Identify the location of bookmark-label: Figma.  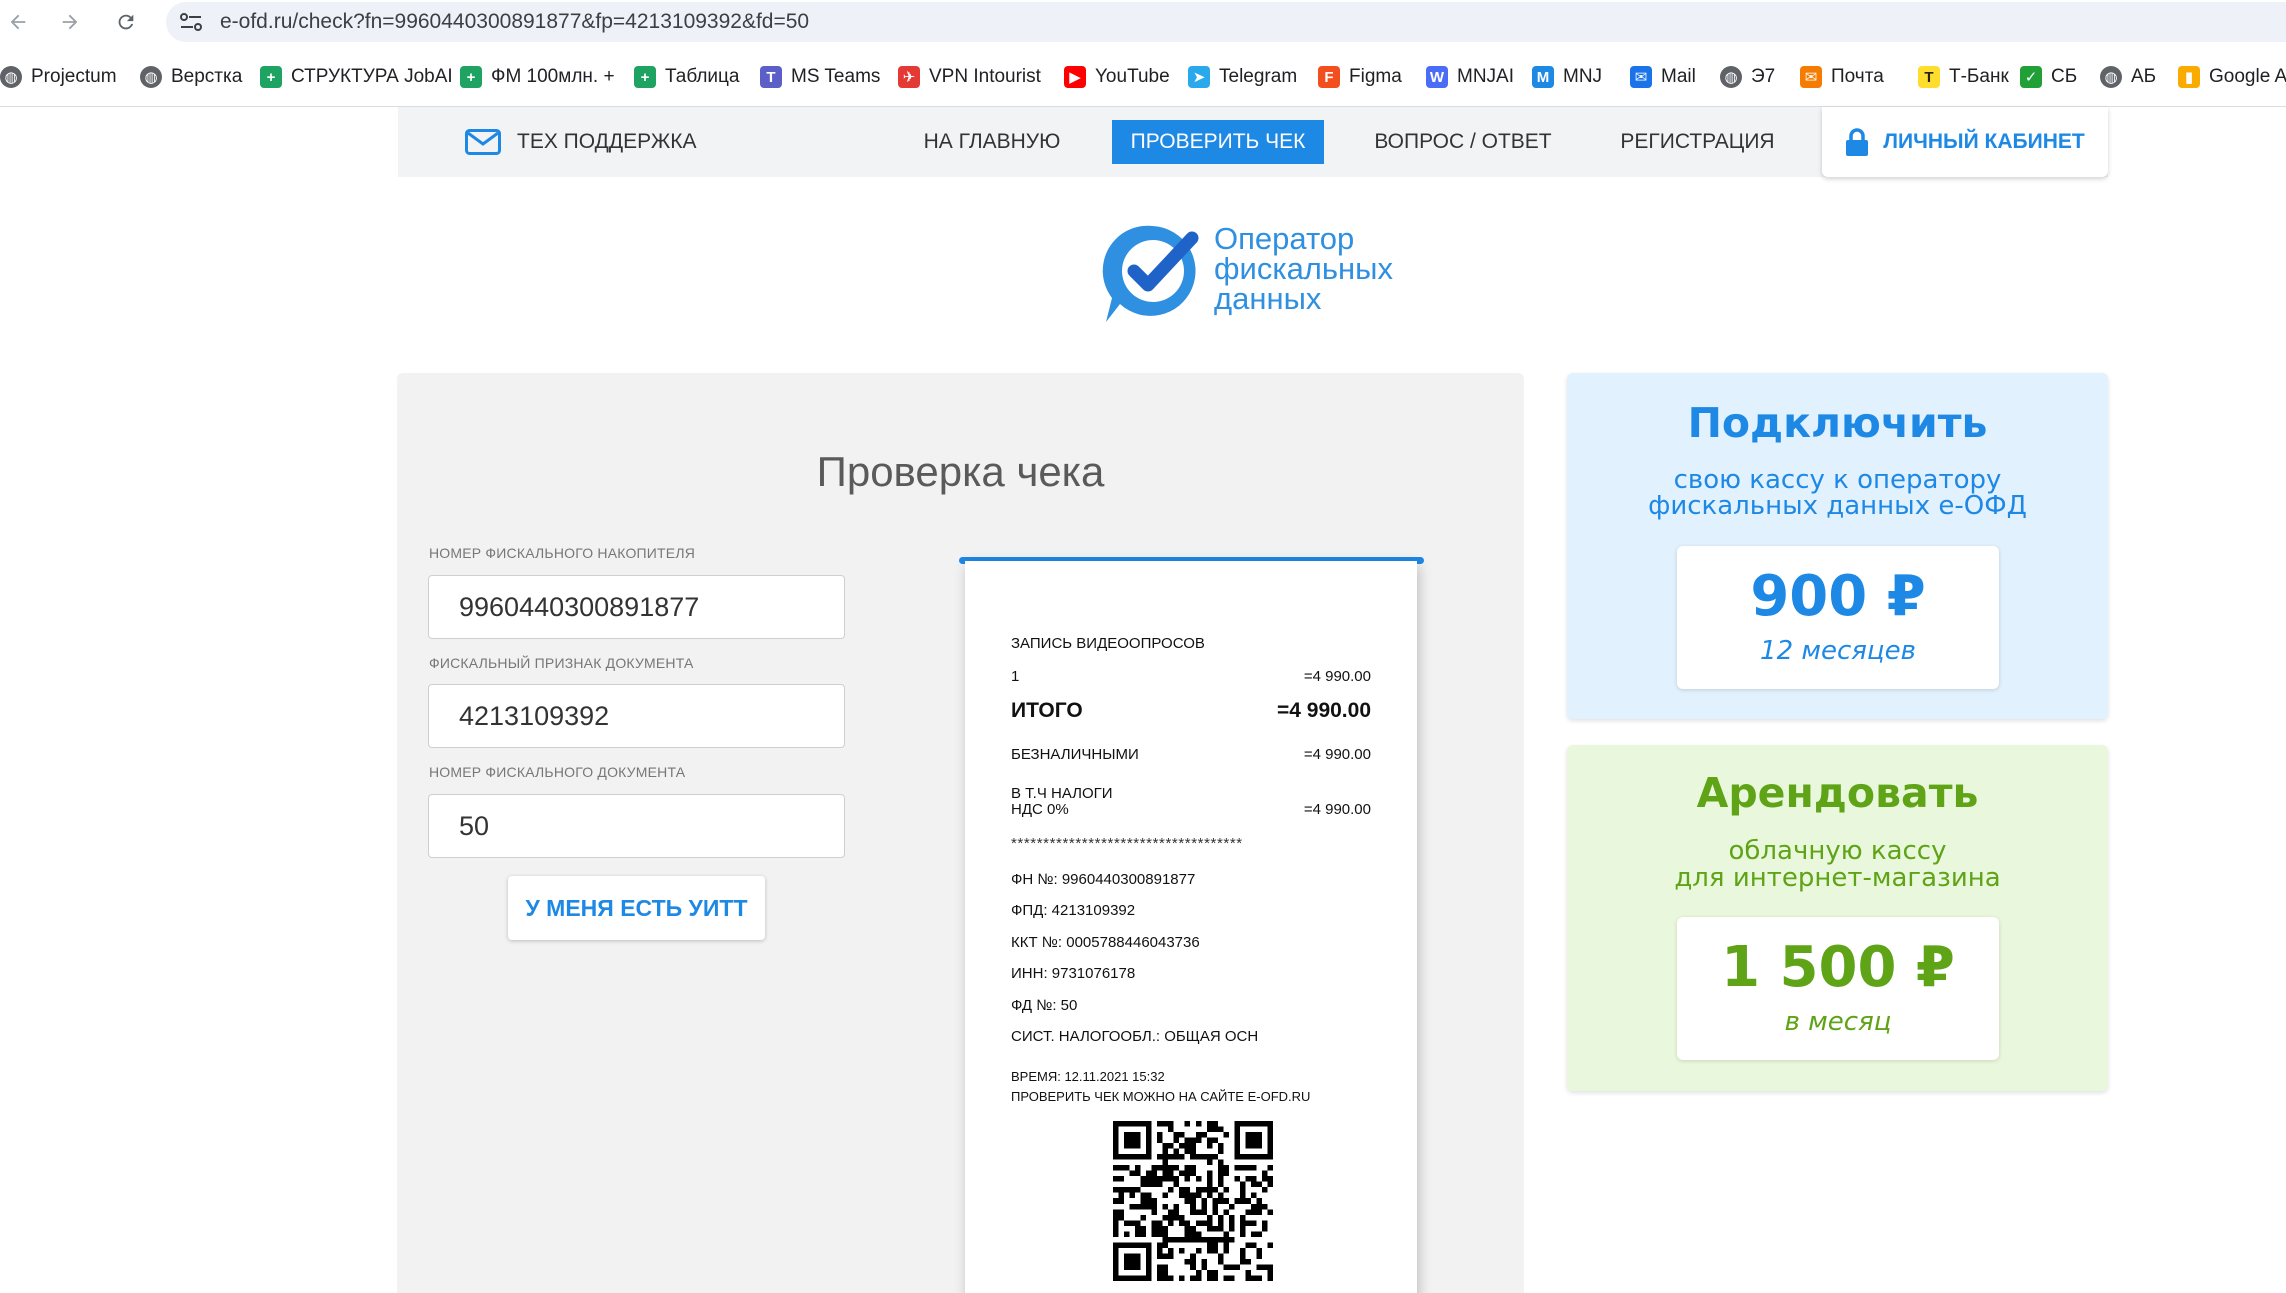
(1375, 76).